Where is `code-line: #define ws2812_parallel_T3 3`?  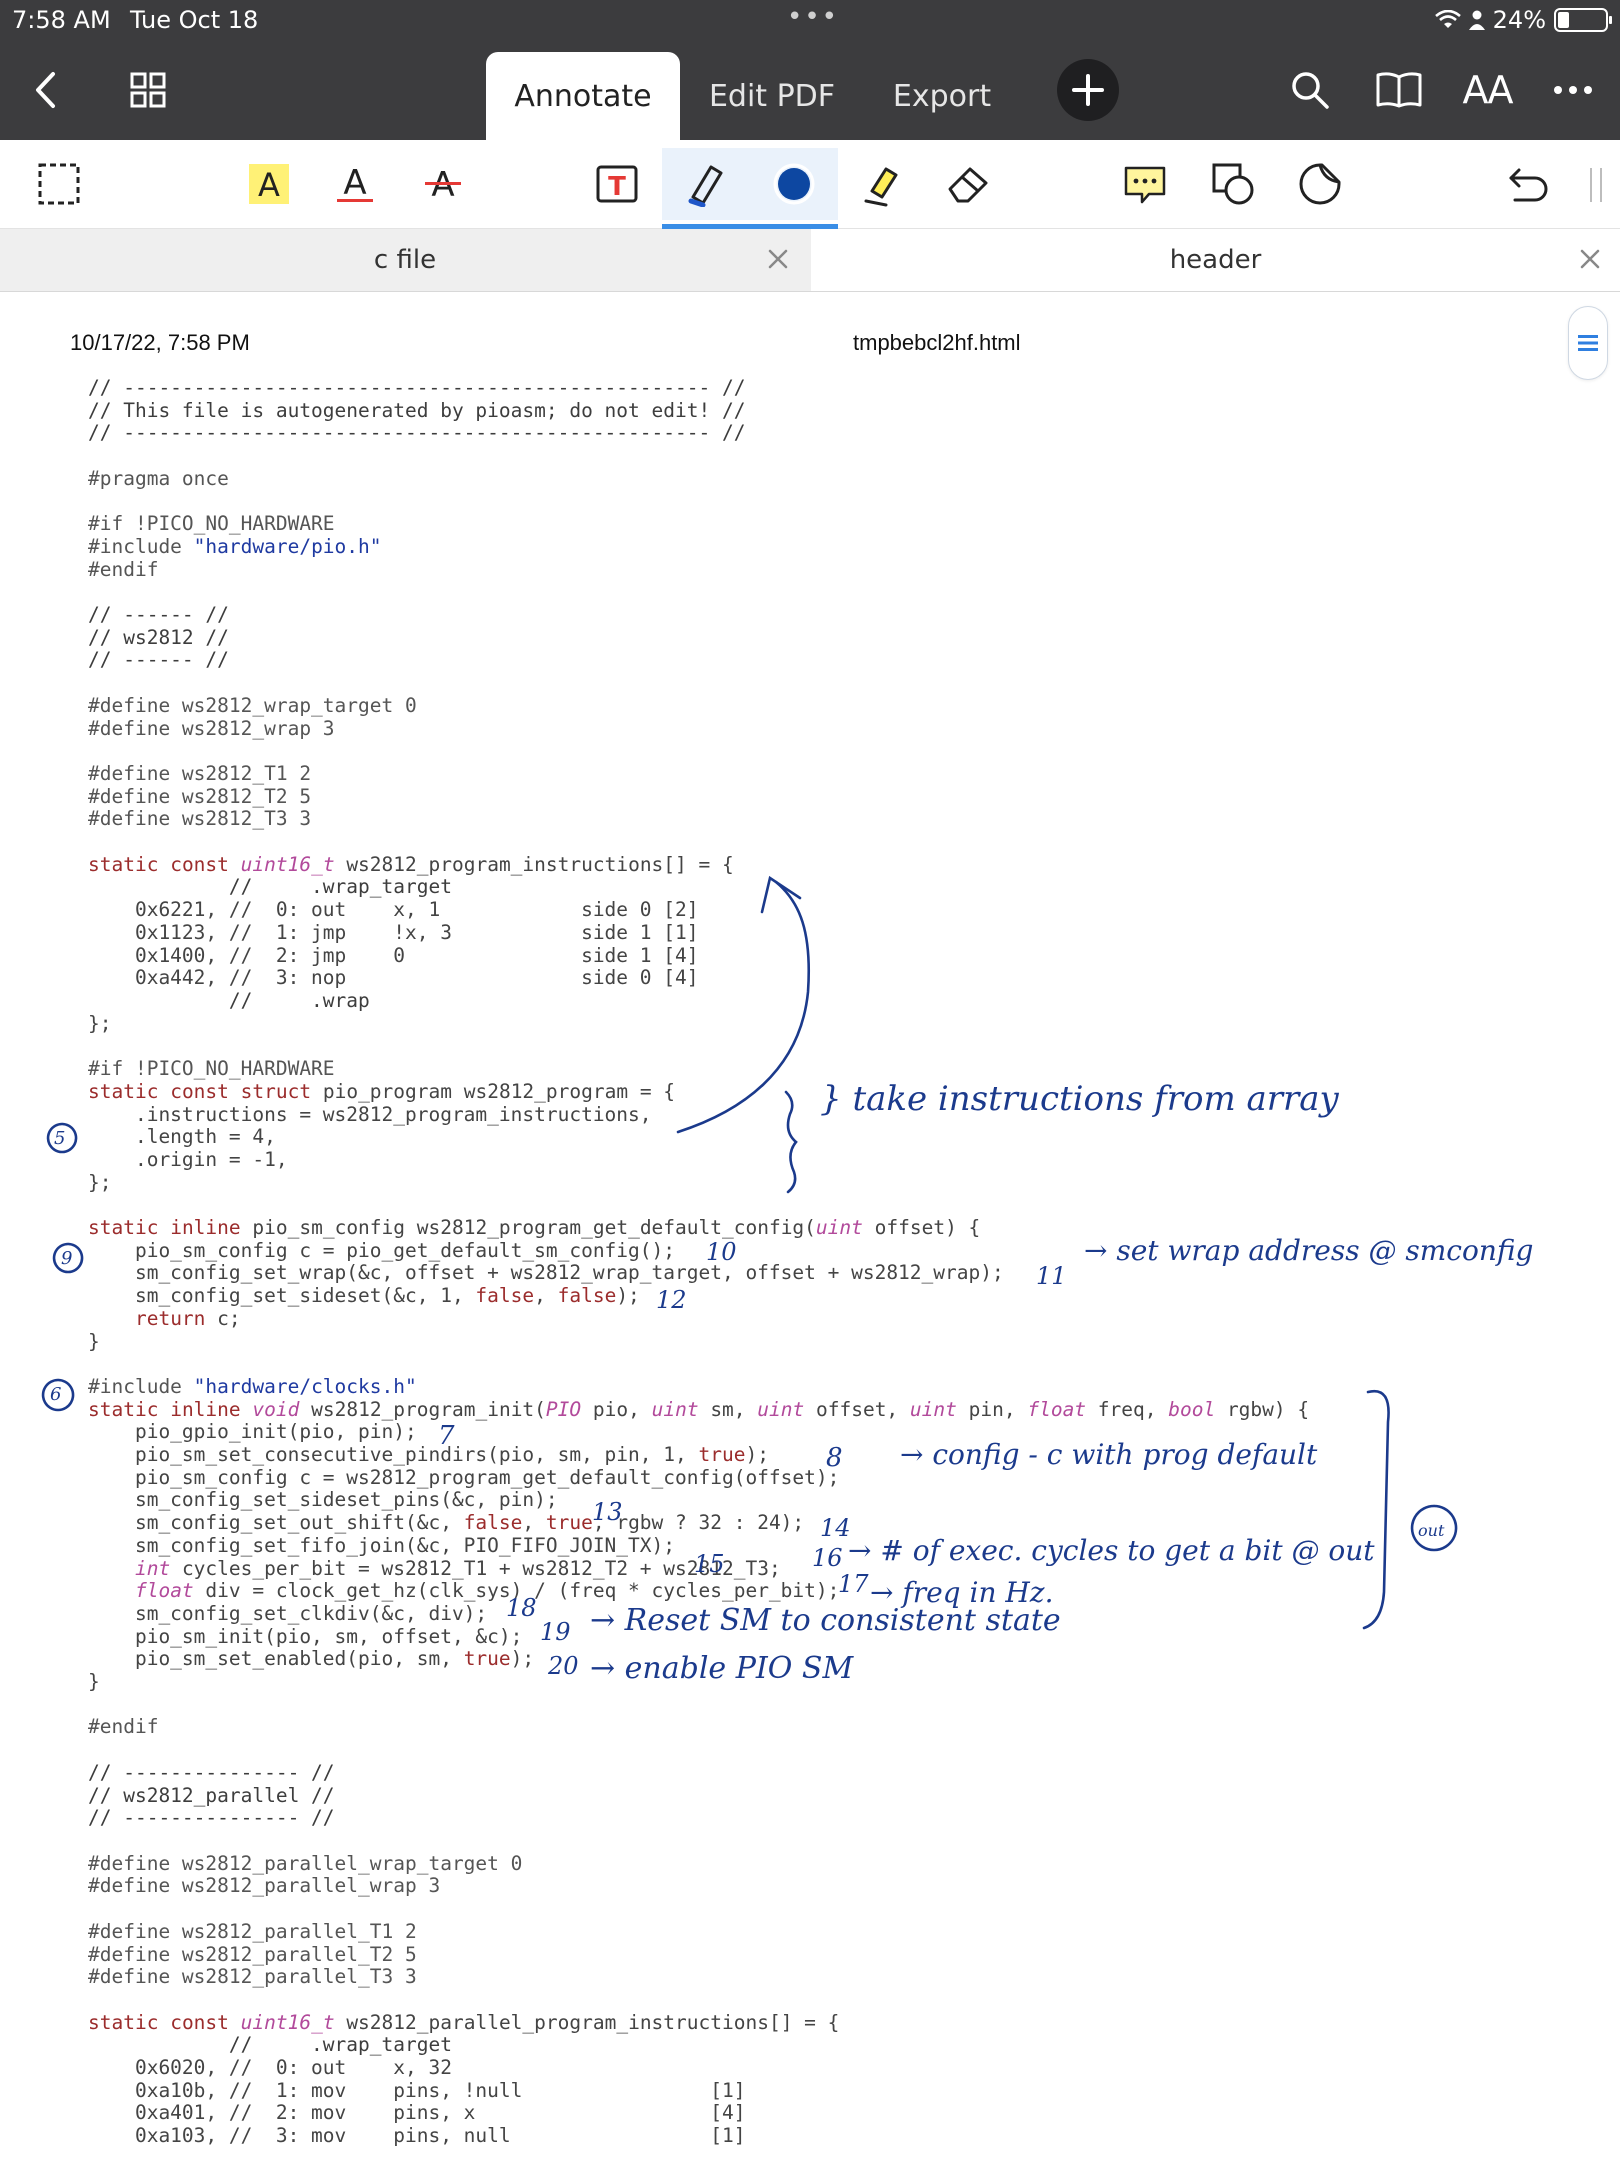 code-line: #define ws2812_parallel_T3 3 is located at coordinates (252, 1977).